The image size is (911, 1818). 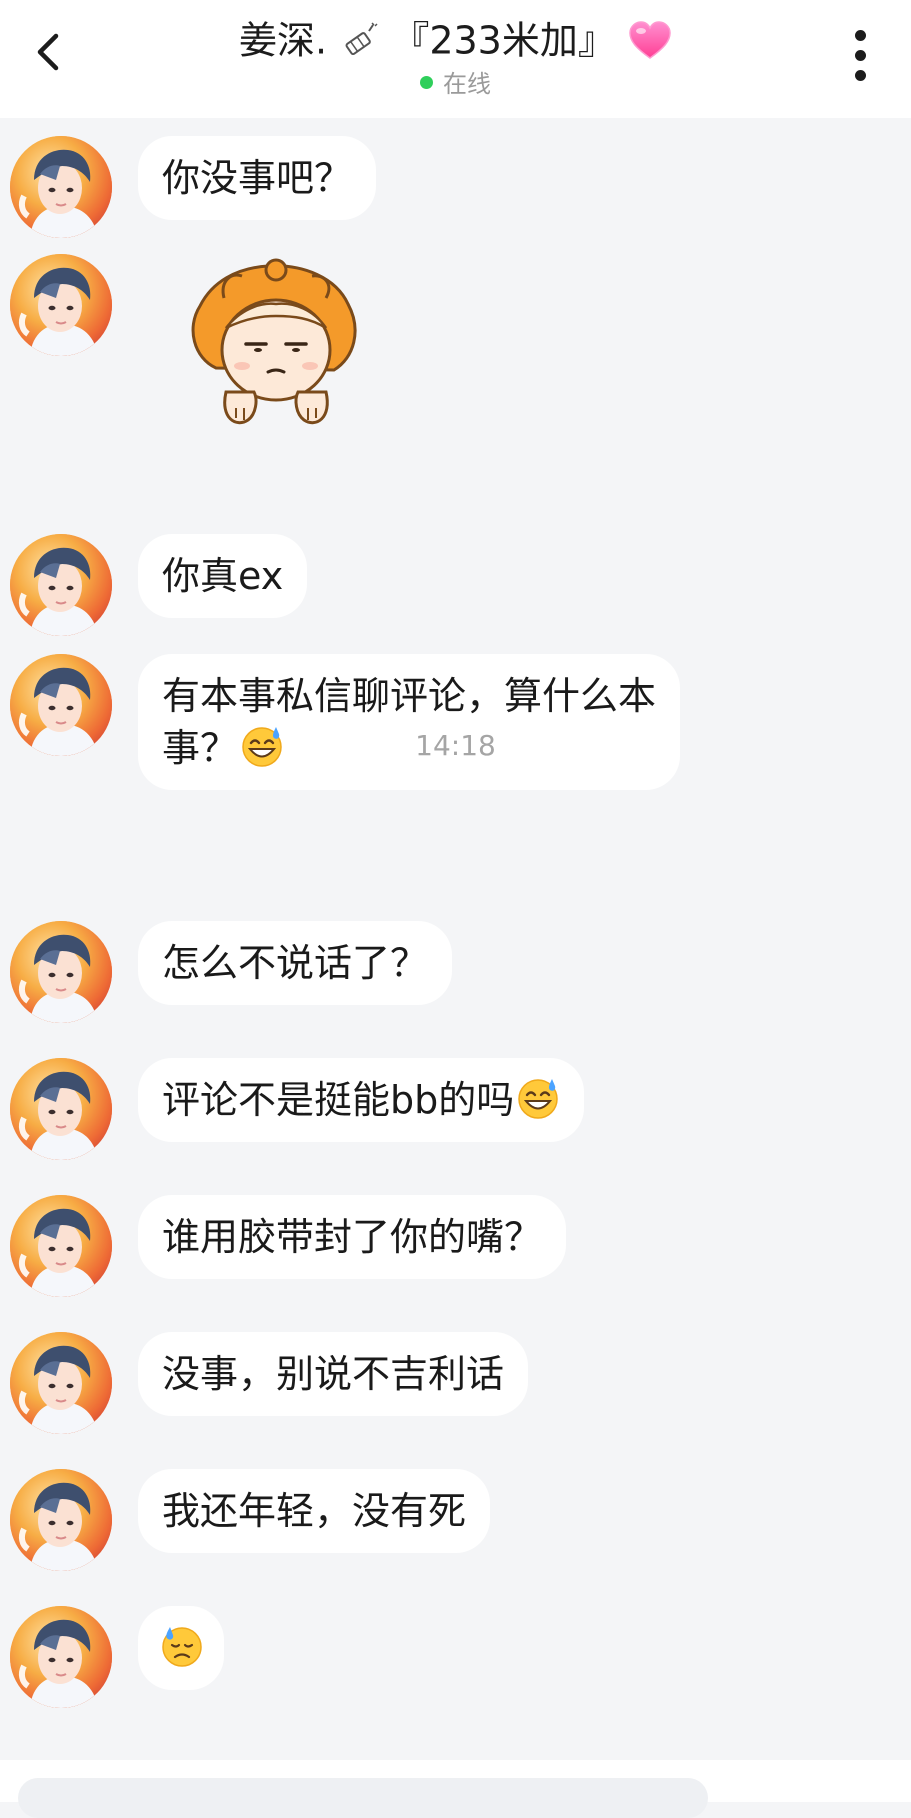 What do you see at coordinates (283, 40) in the screenshot?
I see `contact-name-text: 姜深.` at bounding box center [283, 40].